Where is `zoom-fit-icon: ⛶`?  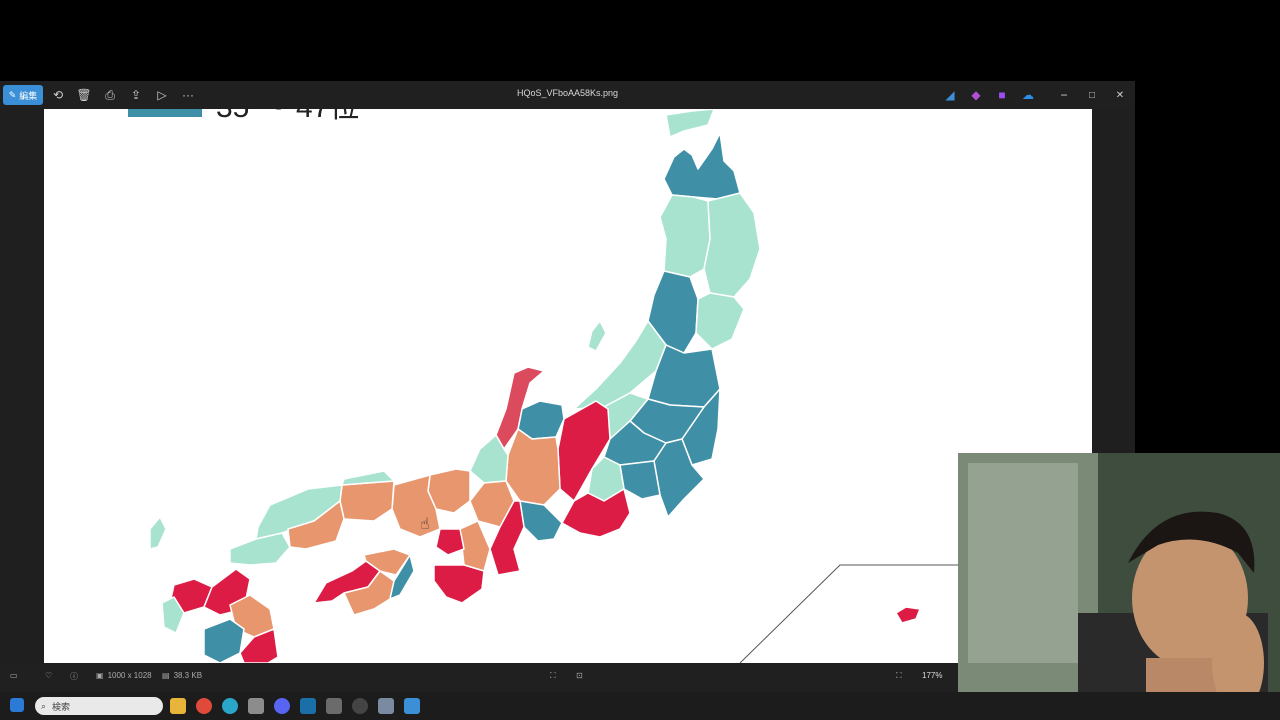 zoom-fit-icon: ⛶ is located at coordinates (899, 676).